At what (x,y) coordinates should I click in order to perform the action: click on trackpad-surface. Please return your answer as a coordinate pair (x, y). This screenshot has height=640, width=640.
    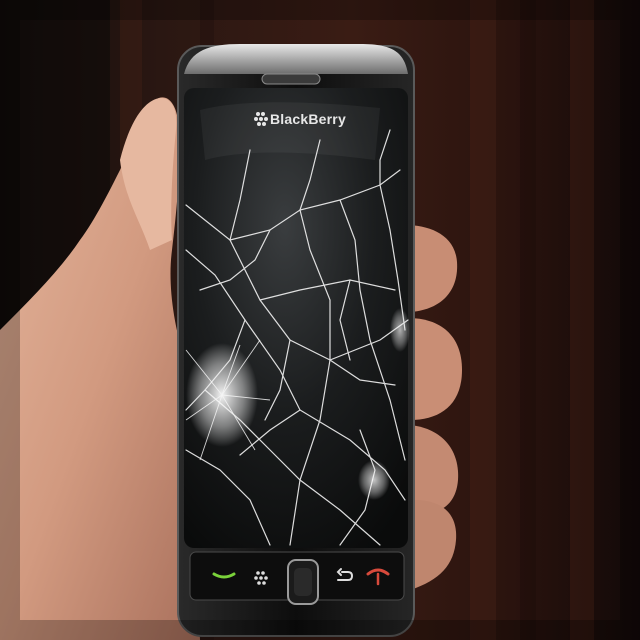
    Looking at the image, I should click on (303, 582).